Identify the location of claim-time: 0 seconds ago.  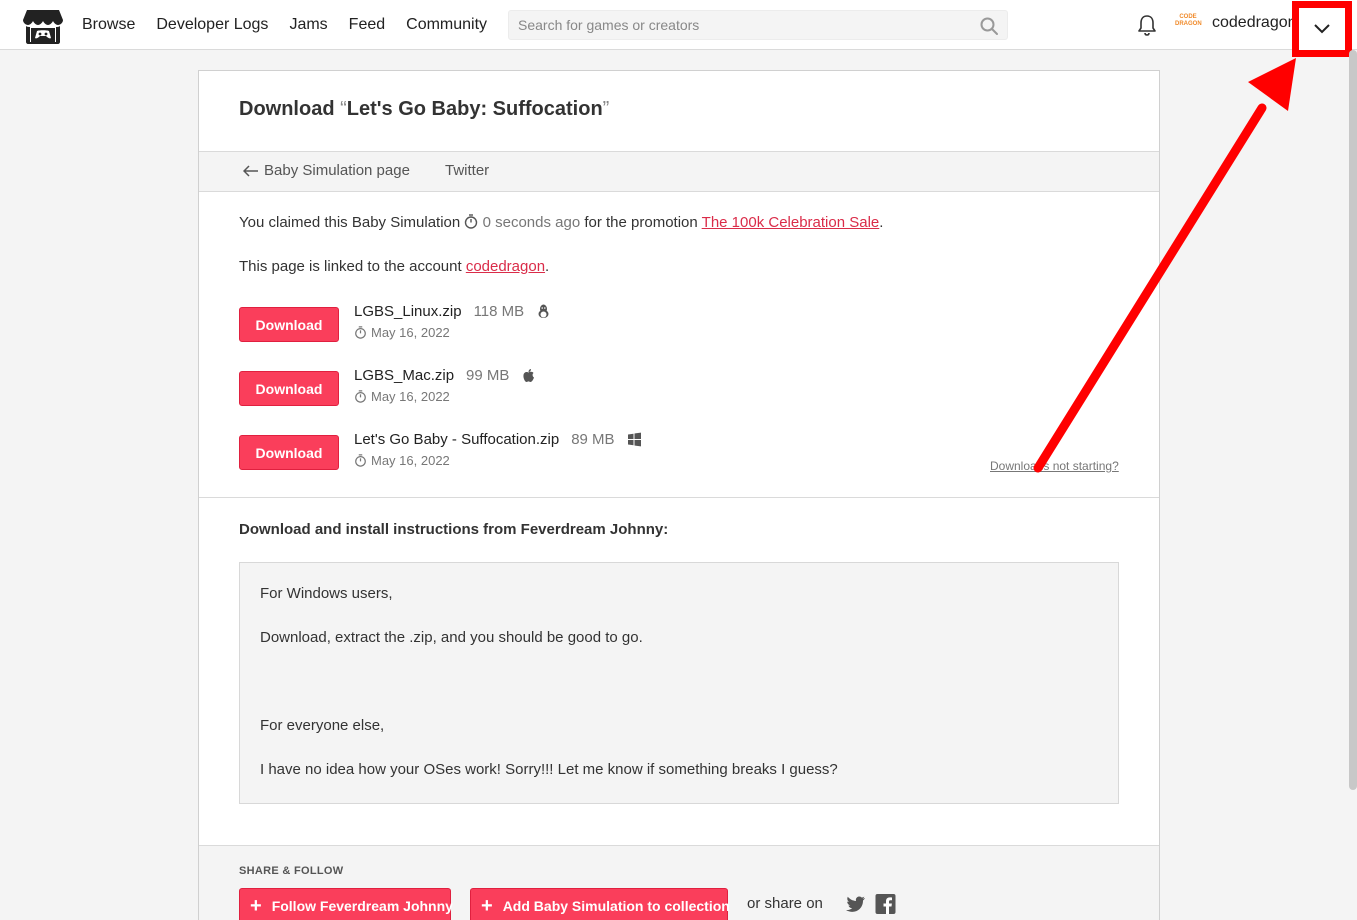
(531, 222).